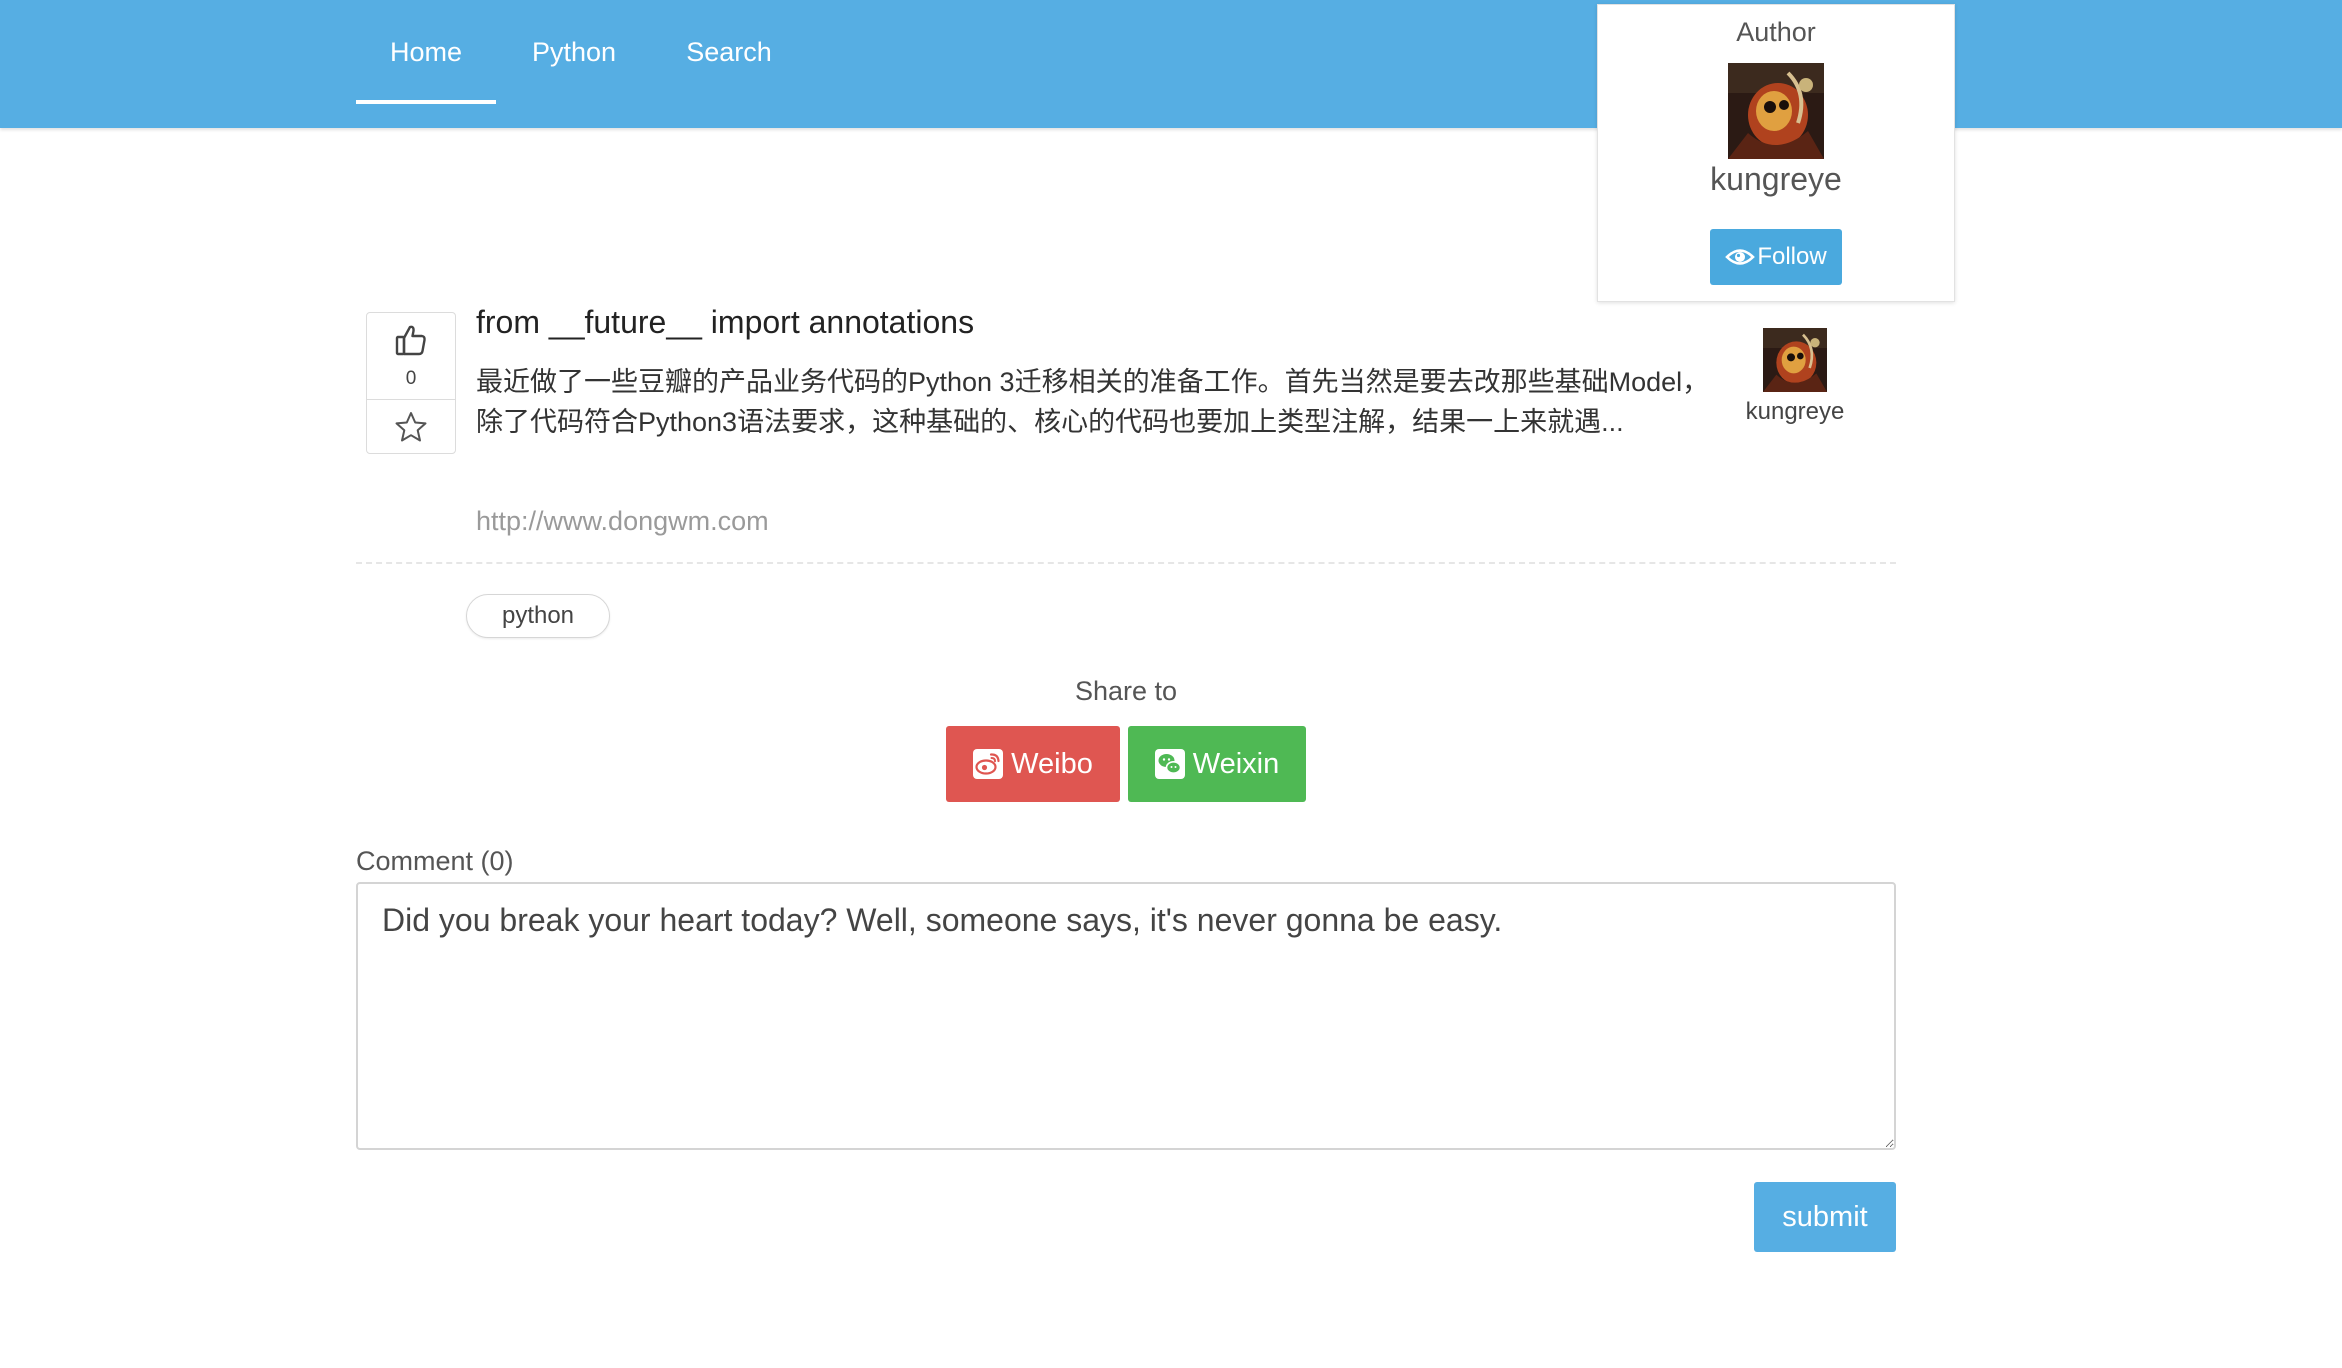  Describe the element at coordinates (411, 378) in the screenshot. I see `like-count: 0` at that location.